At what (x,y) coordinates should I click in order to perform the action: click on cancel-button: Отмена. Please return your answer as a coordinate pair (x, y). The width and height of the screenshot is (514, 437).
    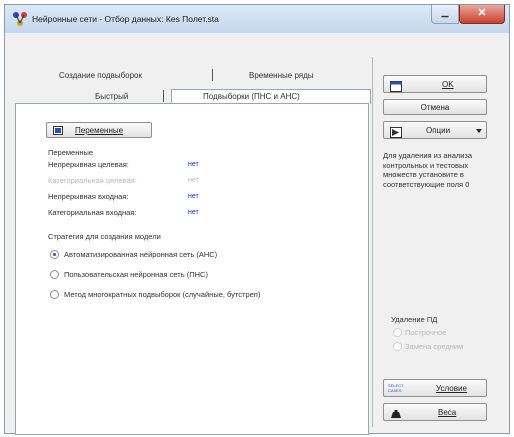
    Looking at the image, I should click on (435, 107).